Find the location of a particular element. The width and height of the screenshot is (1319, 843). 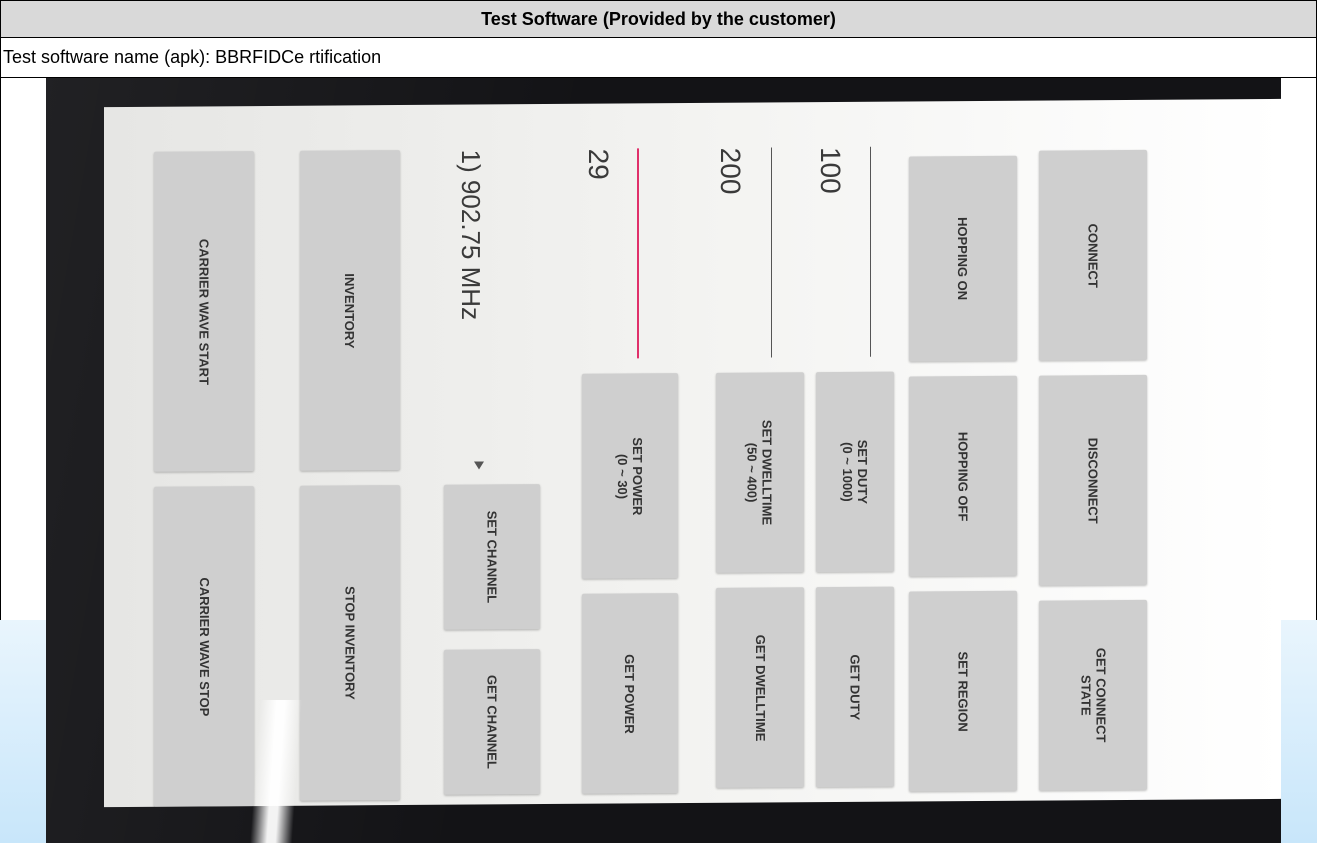

disconnect-button-label: DISCONNECT is located at coordinates (1093, 480).